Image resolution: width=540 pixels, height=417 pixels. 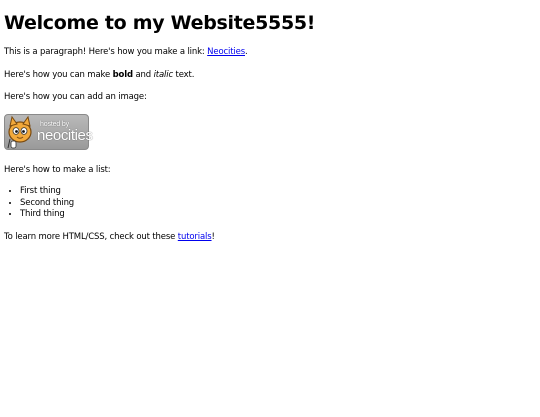 I want to click on italic-text: italic, so click(x=163, y=74).